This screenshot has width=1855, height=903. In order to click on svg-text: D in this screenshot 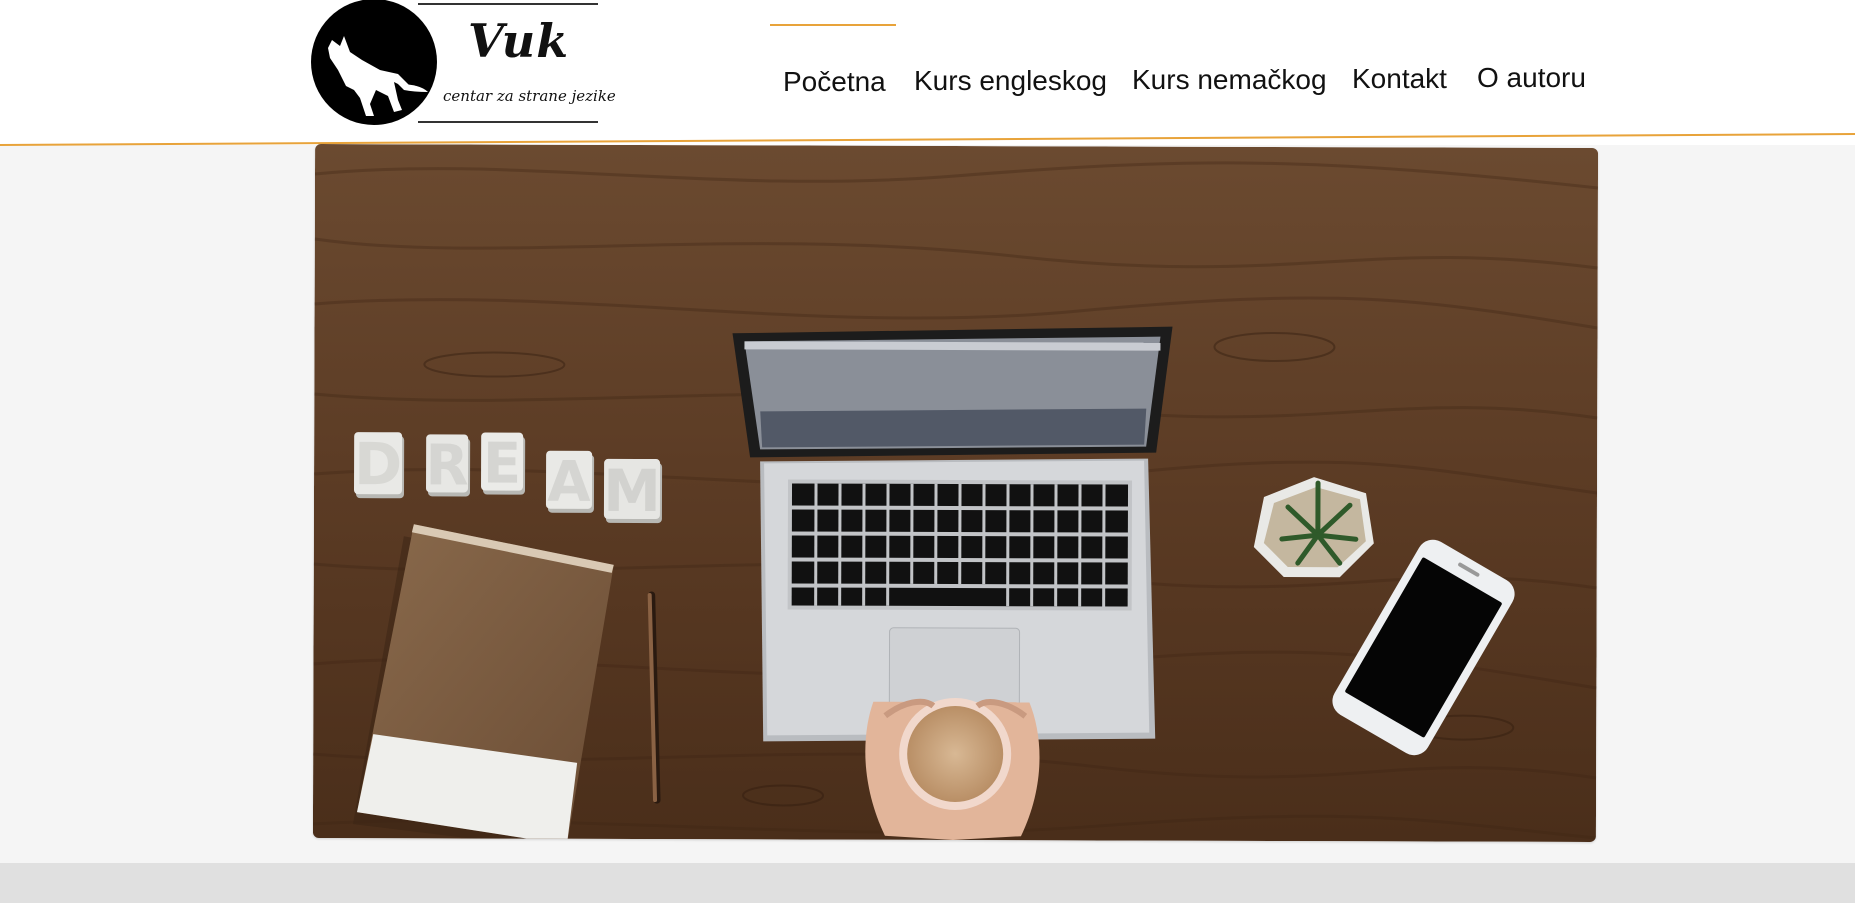, I will do `click(378, 464)`.